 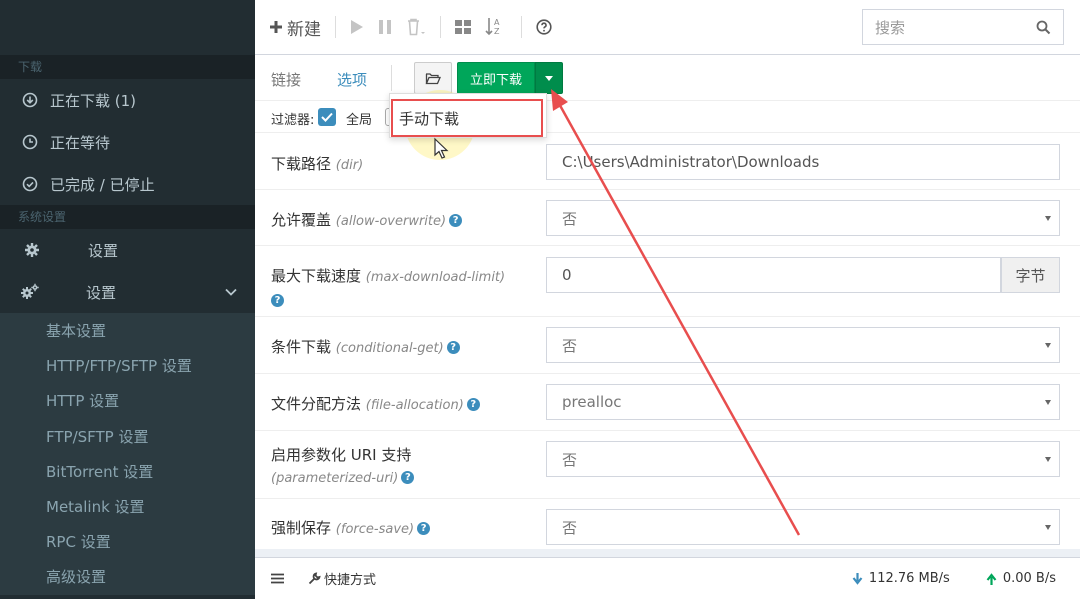 I want to click on sidebar-subitem-rpc: RPC 设置, so click(x=127, y=541).